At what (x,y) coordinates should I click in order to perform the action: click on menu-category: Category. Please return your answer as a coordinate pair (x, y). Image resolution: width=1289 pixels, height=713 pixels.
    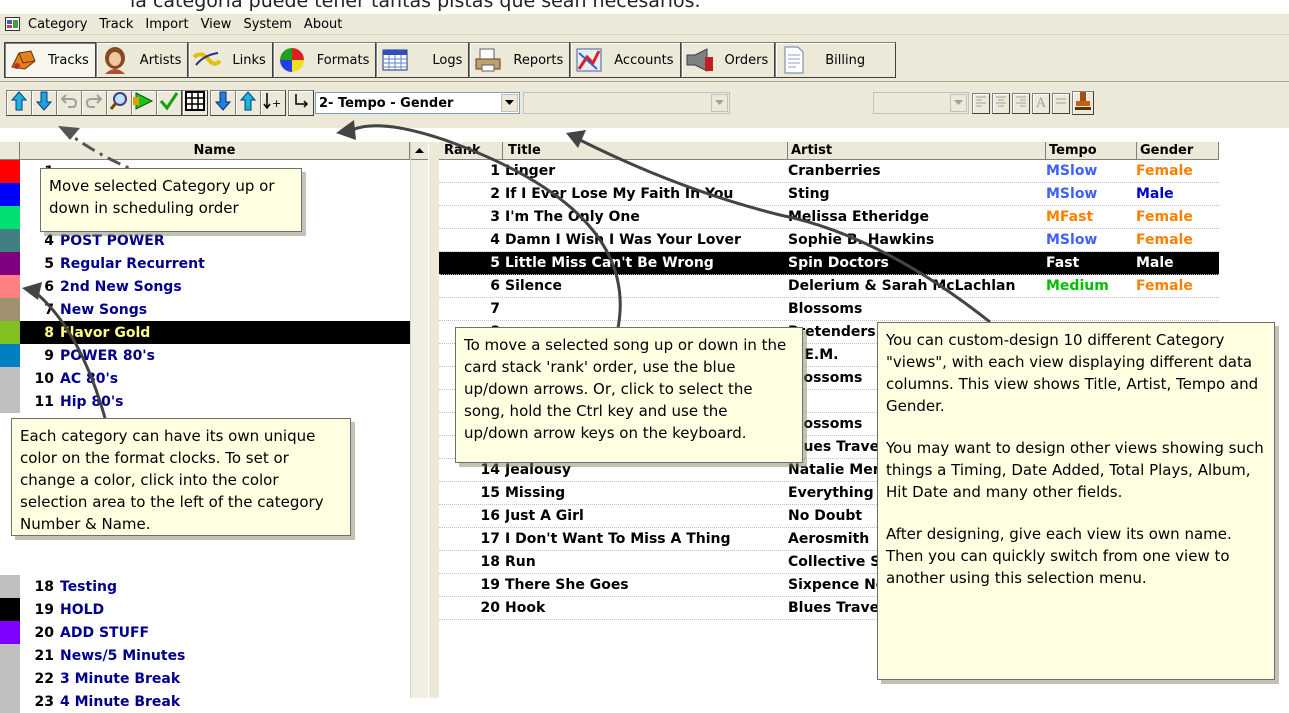
    Looking at the image, I should click on (57, 24).